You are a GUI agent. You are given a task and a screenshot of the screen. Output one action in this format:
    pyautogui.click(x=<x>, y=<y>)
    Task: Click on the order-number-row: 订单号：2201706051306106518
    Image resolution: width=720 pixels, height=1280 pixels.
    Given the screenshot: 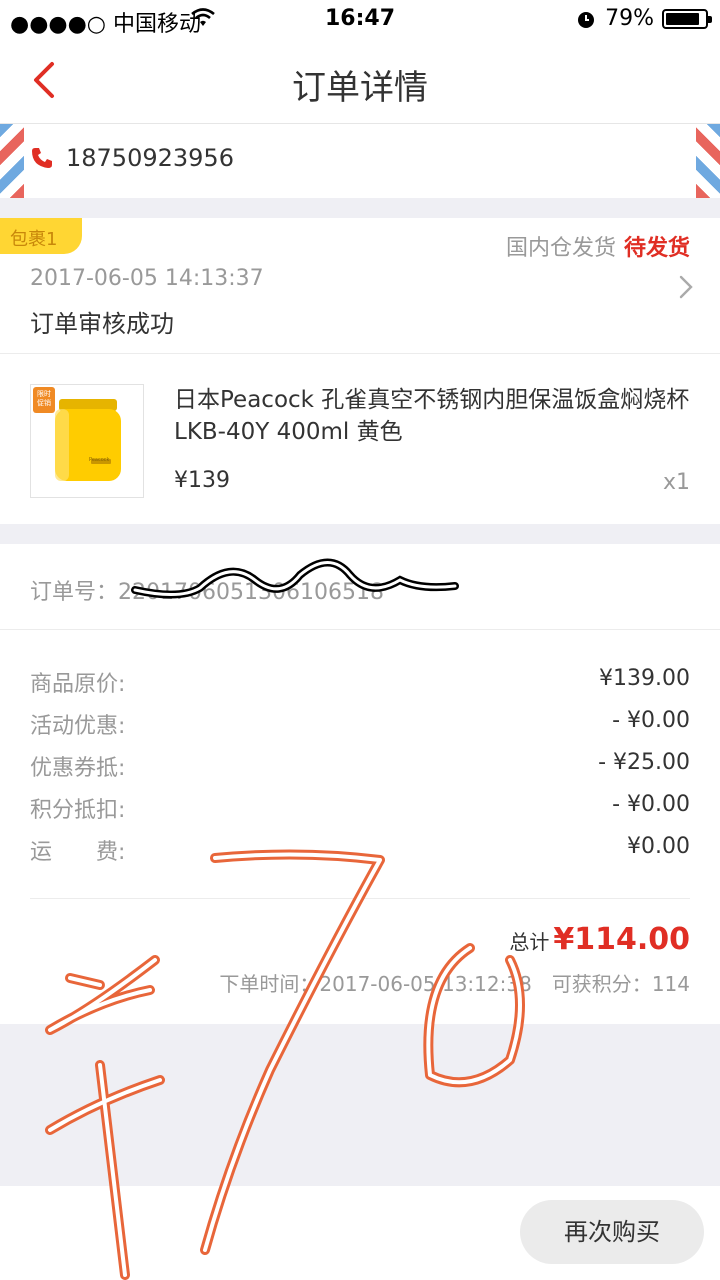 What is the action you would take?
    pyautogui.click(x=360, y=587)
    